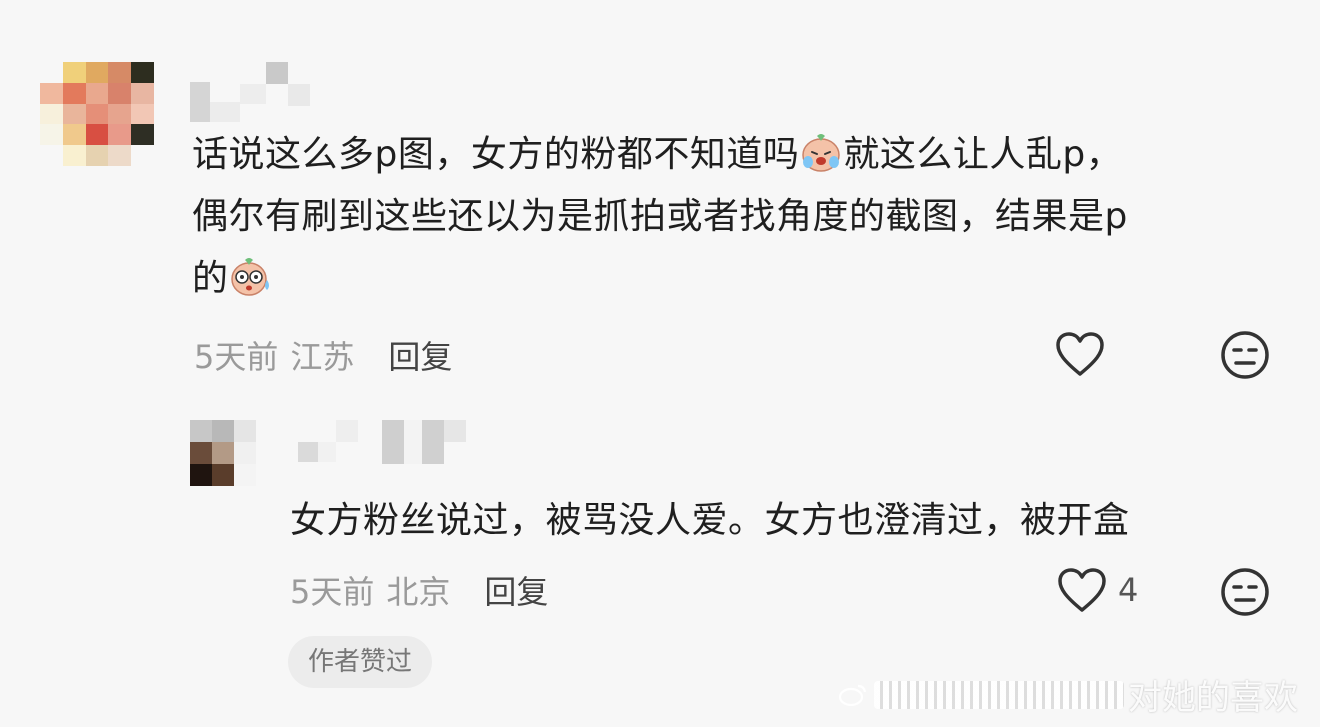 The image size is (1320, 727). Describe the element at coordinates (1213, 698) in the screenshot. I see `watermark-text: 对她的喜欢` at that location.